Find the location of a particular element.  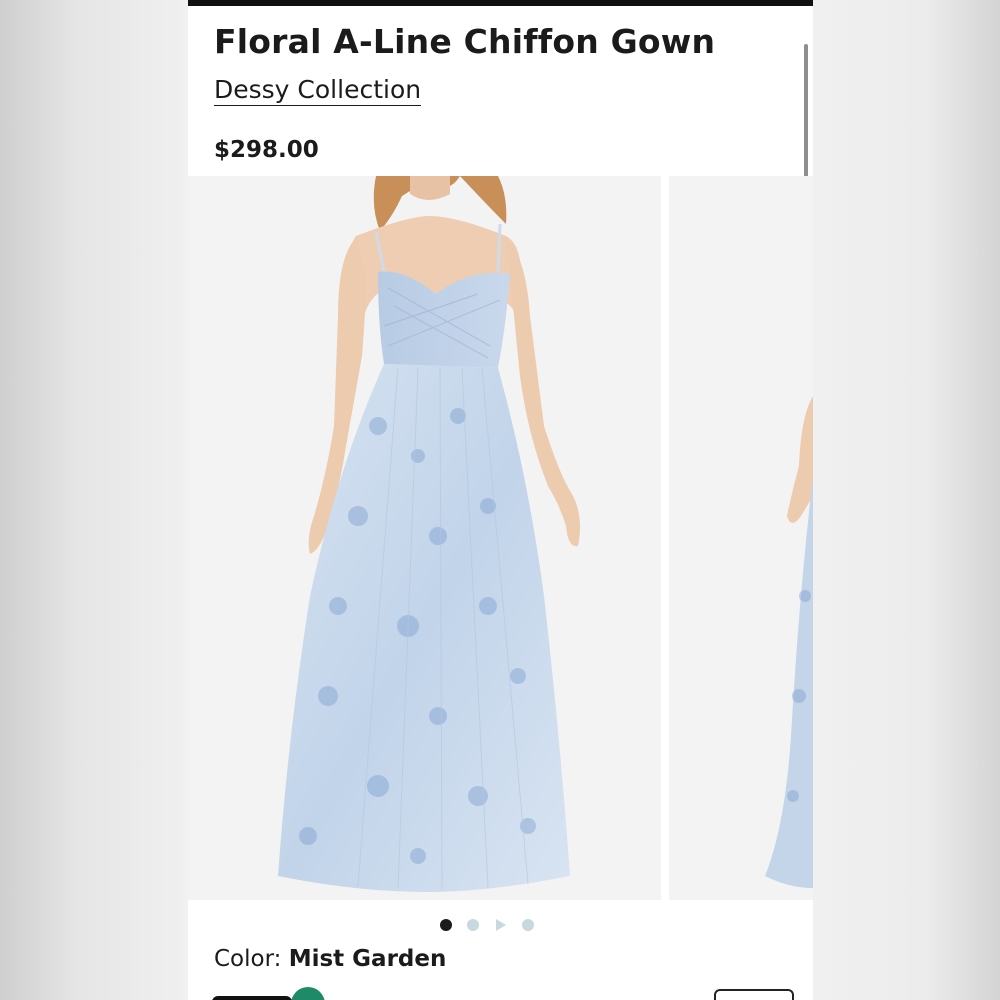

pagination-dot-active is located at coordinates (446, 925).